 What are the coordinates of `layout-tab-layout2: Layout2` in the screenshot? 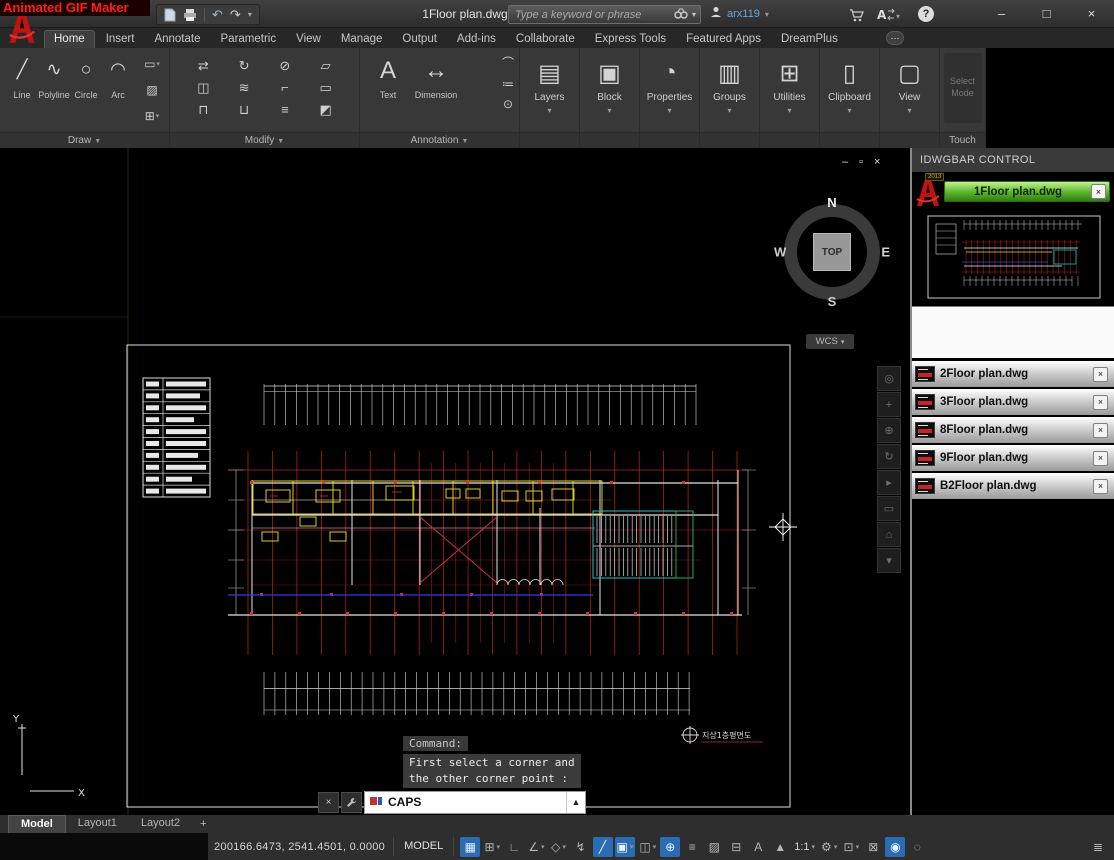 It's located at (160, 824).